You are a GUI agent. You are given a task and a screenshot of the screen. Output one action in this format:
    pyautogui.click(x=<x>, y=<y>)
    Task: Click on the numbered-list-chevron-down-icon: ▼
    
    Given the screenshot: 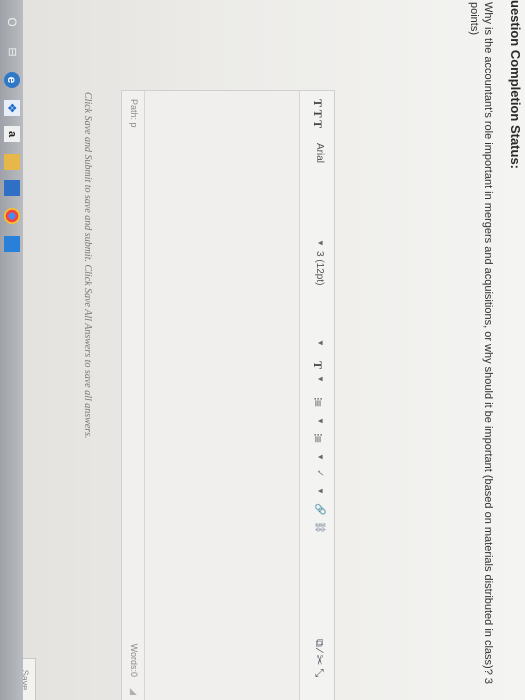 What is the action you would take?
    pyautogui.click(x=320, y=457)
    